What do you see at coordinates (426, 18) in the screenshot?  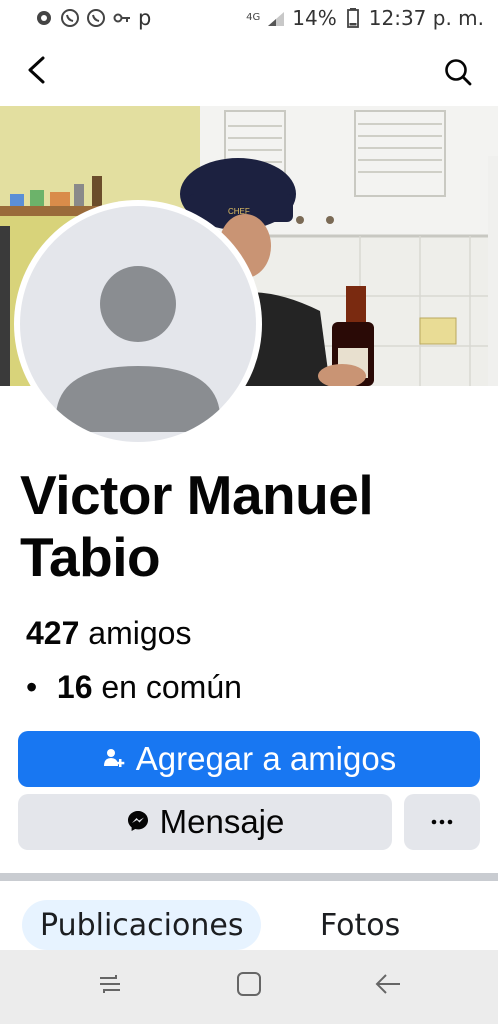 I see `clock: 12:37 p. m.` at bounding box center [426, 18].